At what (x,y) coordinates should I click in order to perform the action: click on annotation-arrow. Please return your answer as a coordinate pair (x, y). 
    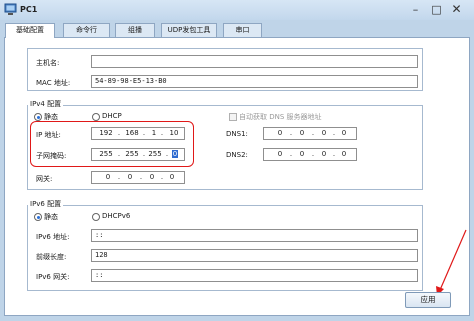
    Looking at the image, I should click on (451, 262).